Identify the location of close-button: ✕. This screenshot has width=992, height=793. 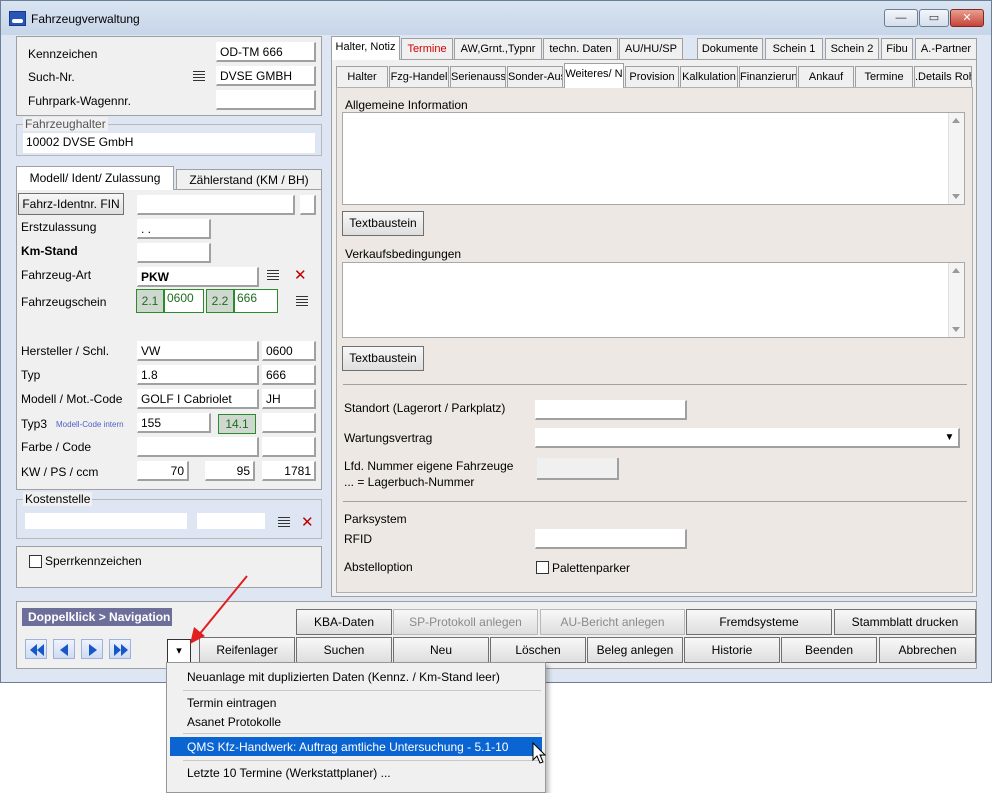
(967, 18).